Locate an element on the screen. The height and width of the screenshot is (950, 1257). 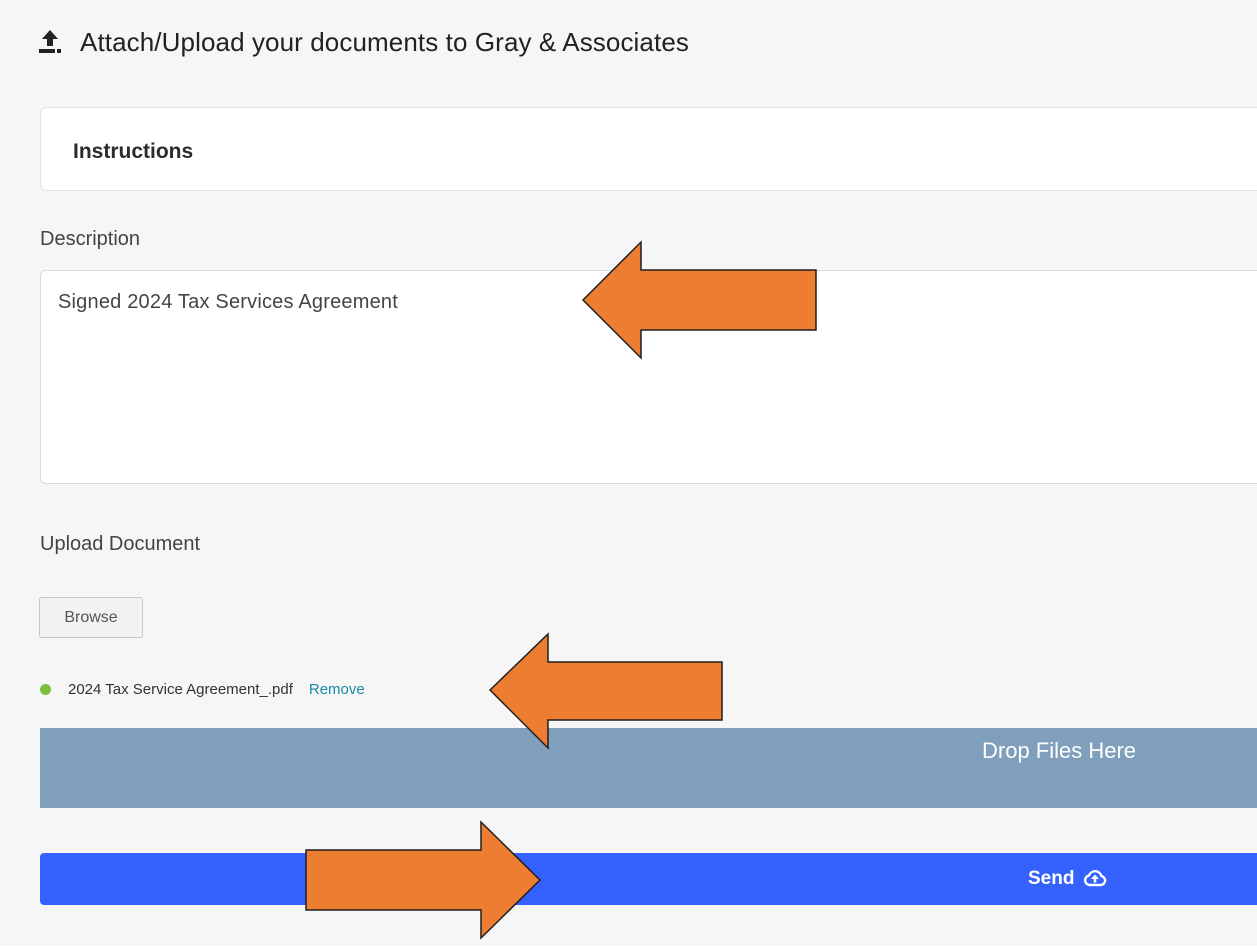
browse-button: Browse is located at coordinates (91, 617).